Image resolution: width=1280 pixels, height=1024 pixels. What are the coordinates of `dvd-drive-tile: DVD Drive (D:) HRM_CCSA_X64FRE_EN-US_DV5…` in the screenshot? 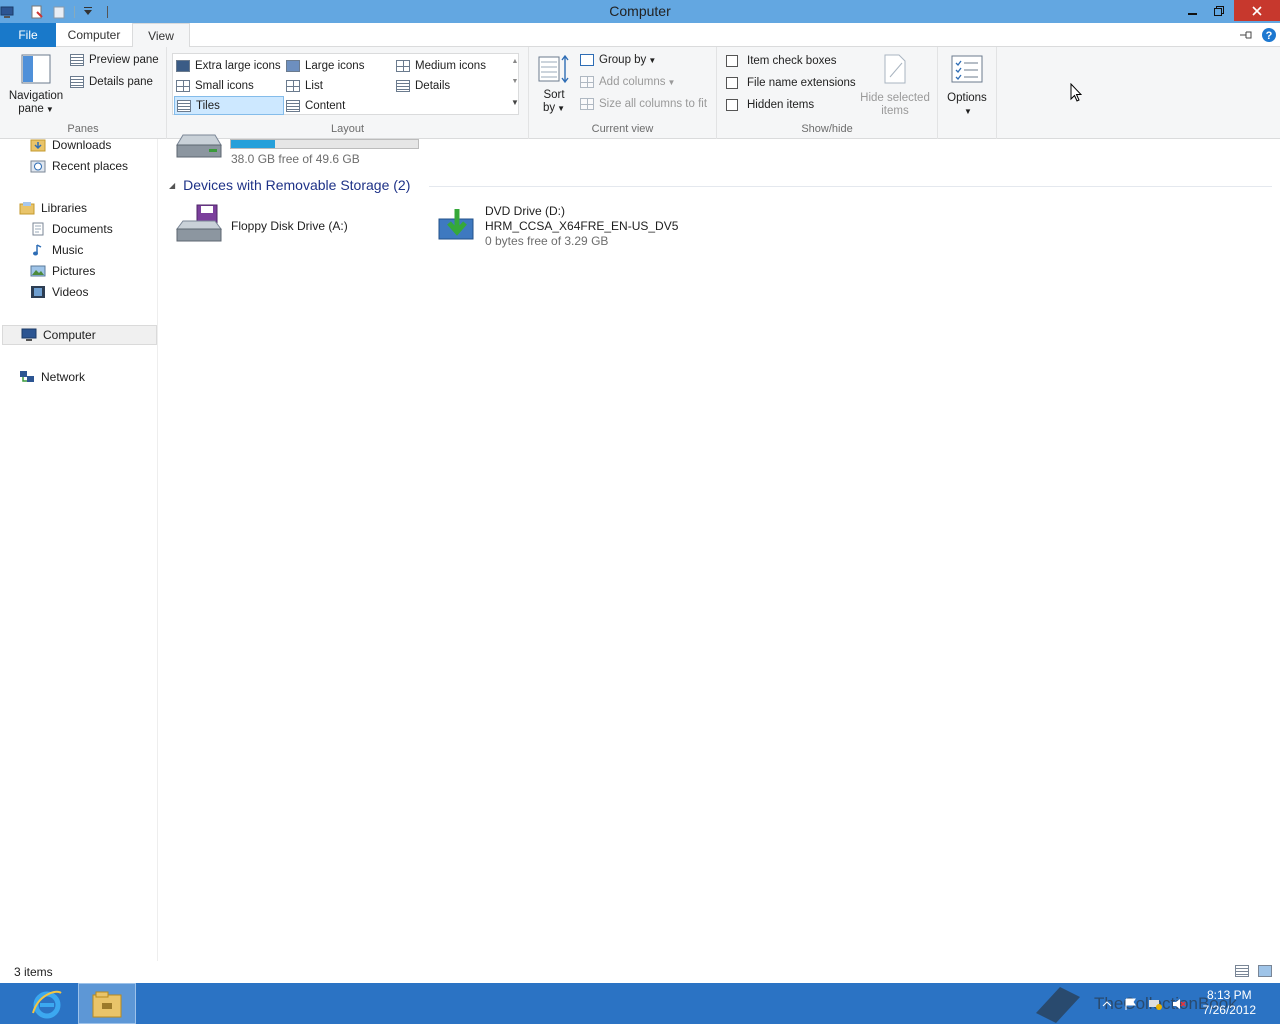 It's located at (567, 228).